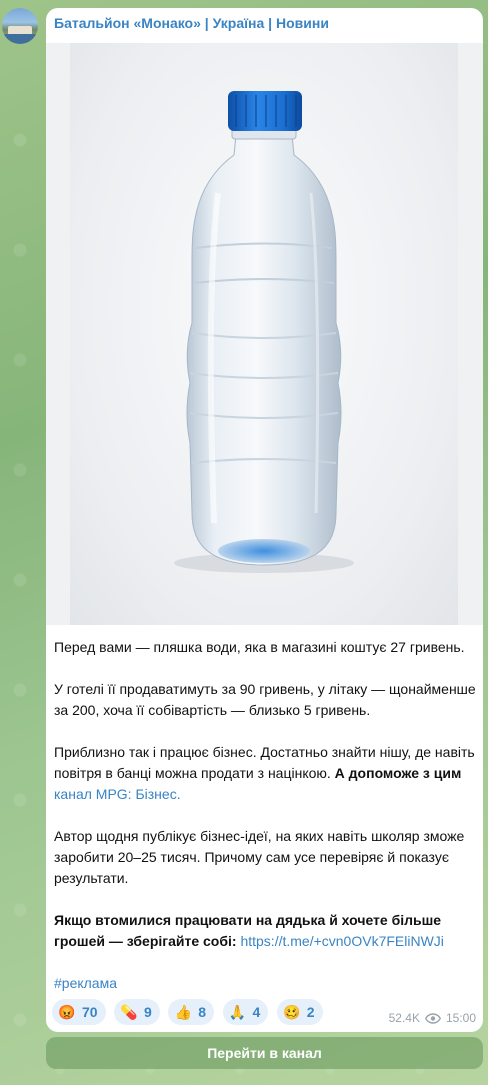 The width and height of the screenshot is (488, 1085). What do you see at coordinates (85, 983) in the screenshot?
I see `hashtag-link: #реклама` at bounding box center [85, 983].